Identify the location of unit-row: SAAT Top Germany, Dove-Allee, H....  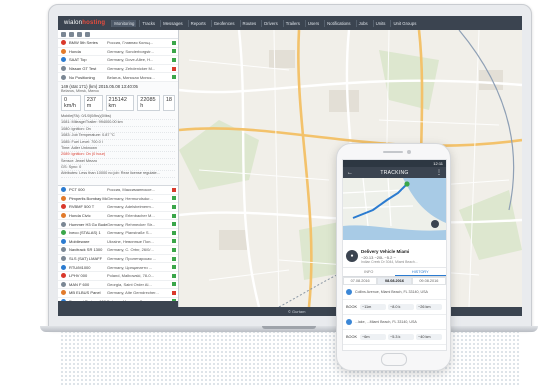
(118, 60).